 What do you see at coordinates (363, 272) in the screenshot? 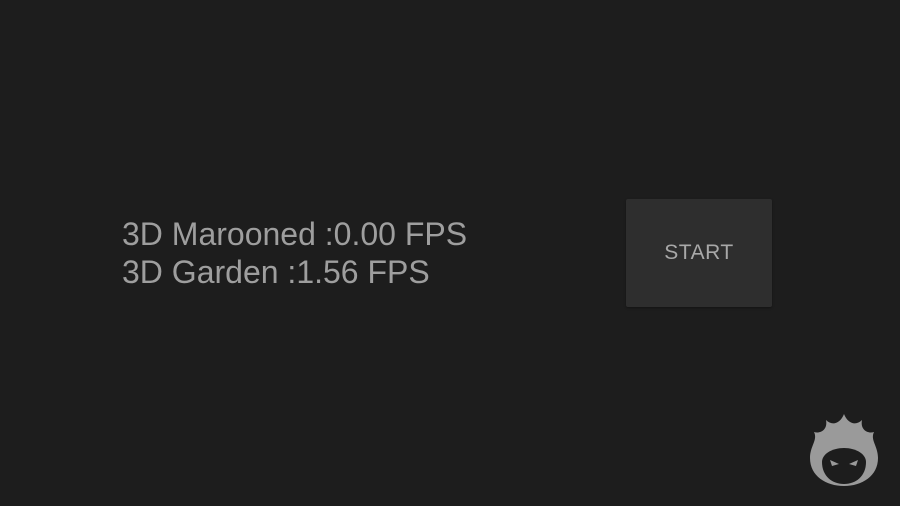
I see `result-value: 1.56 FPS` at bounding box center [363, 272].